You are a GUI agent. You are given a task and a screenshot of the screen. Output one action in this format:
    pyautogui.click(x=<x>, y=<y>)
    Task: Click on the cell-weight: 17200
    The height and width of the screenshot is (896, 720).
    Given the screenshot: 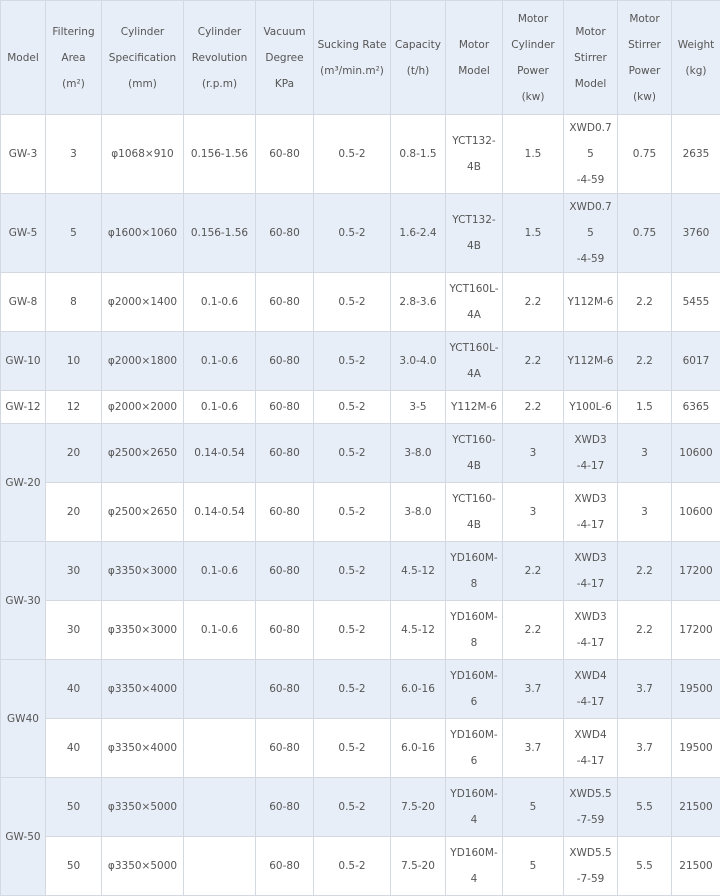 What is the action you would take?
    pyautogui.click(x=696, y=630)
    